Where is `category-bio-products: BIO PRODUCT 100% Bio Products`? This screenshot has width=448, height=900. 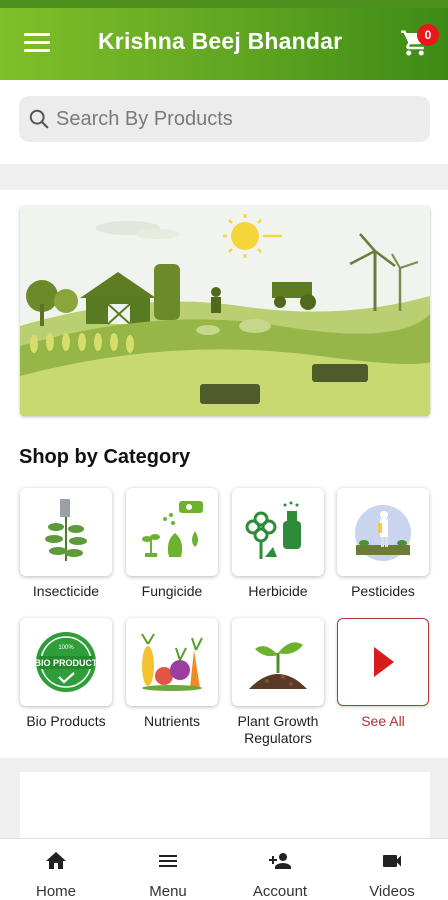
category-bio-products: BIO PRODUCT 100% Bio Products is located at coordinates (66, 674).